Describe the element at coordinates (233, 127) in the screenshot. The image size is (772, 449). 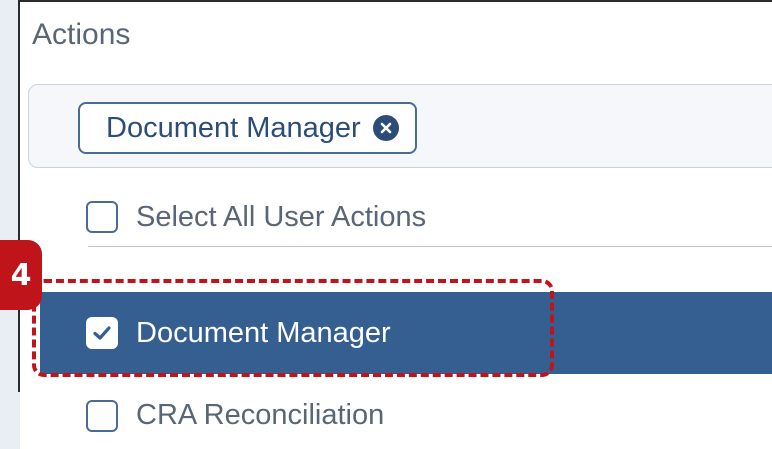
I see `chip-label: Document Manager` at that location.